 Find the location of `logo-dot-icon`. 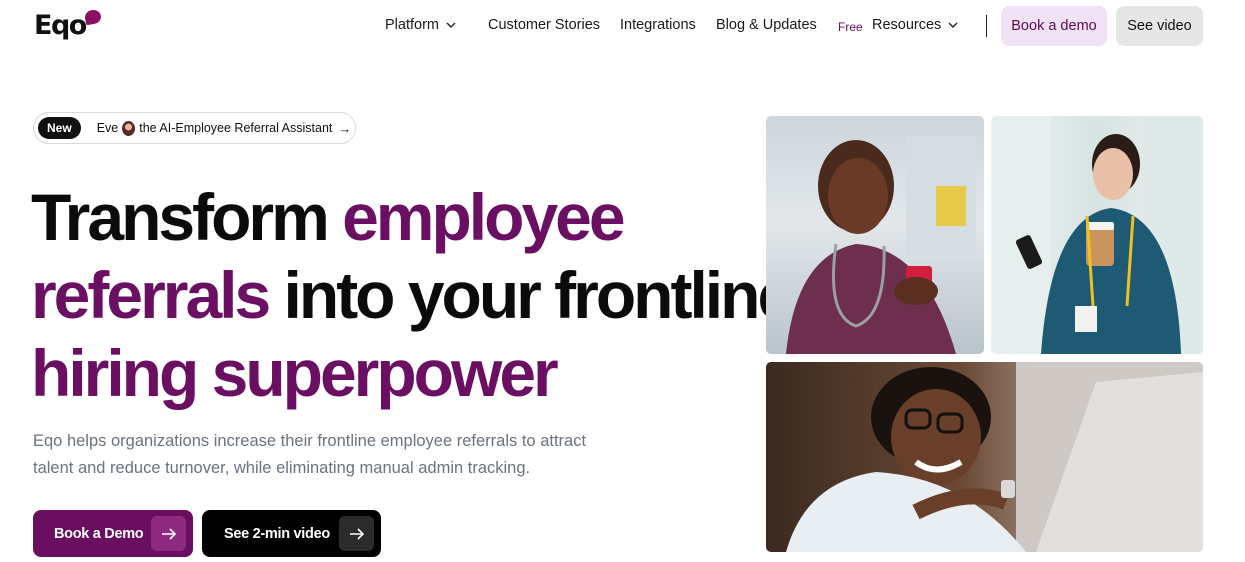

logo-dot-icon is located at coordinates (93, 17).